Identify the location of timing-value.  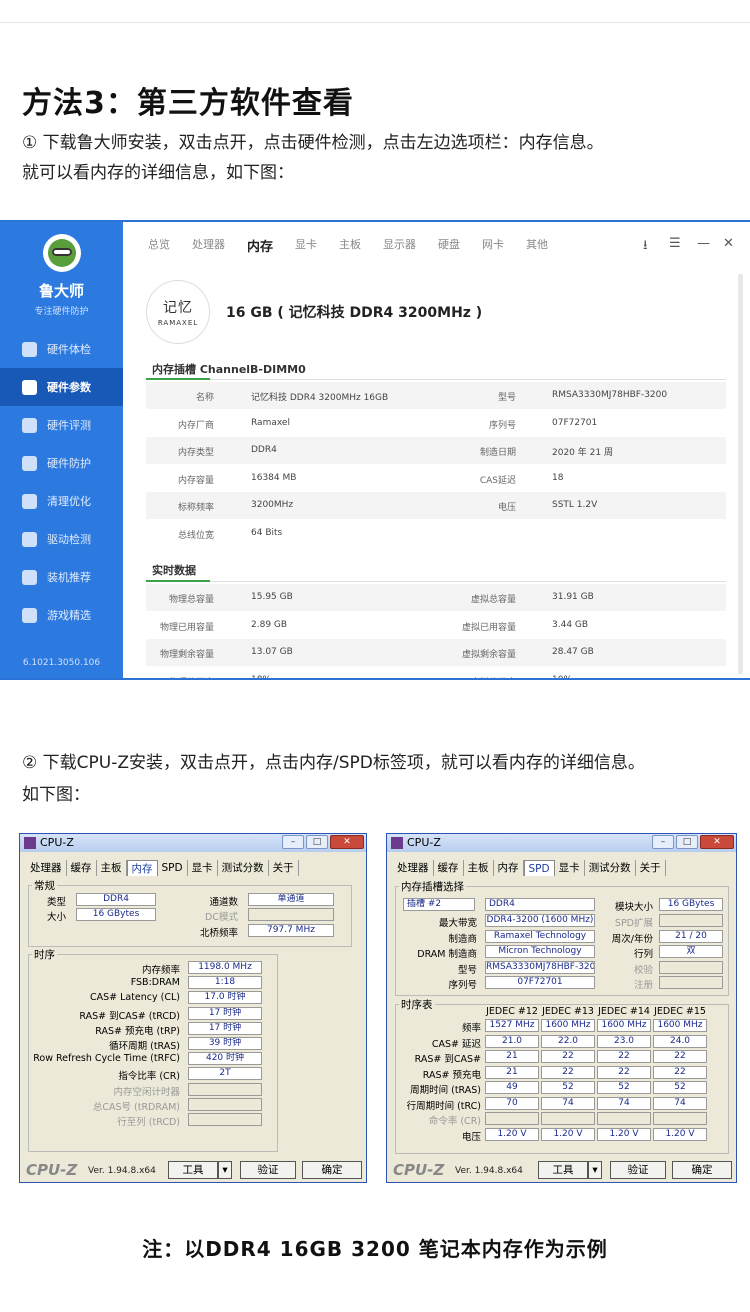
(225, 1119).